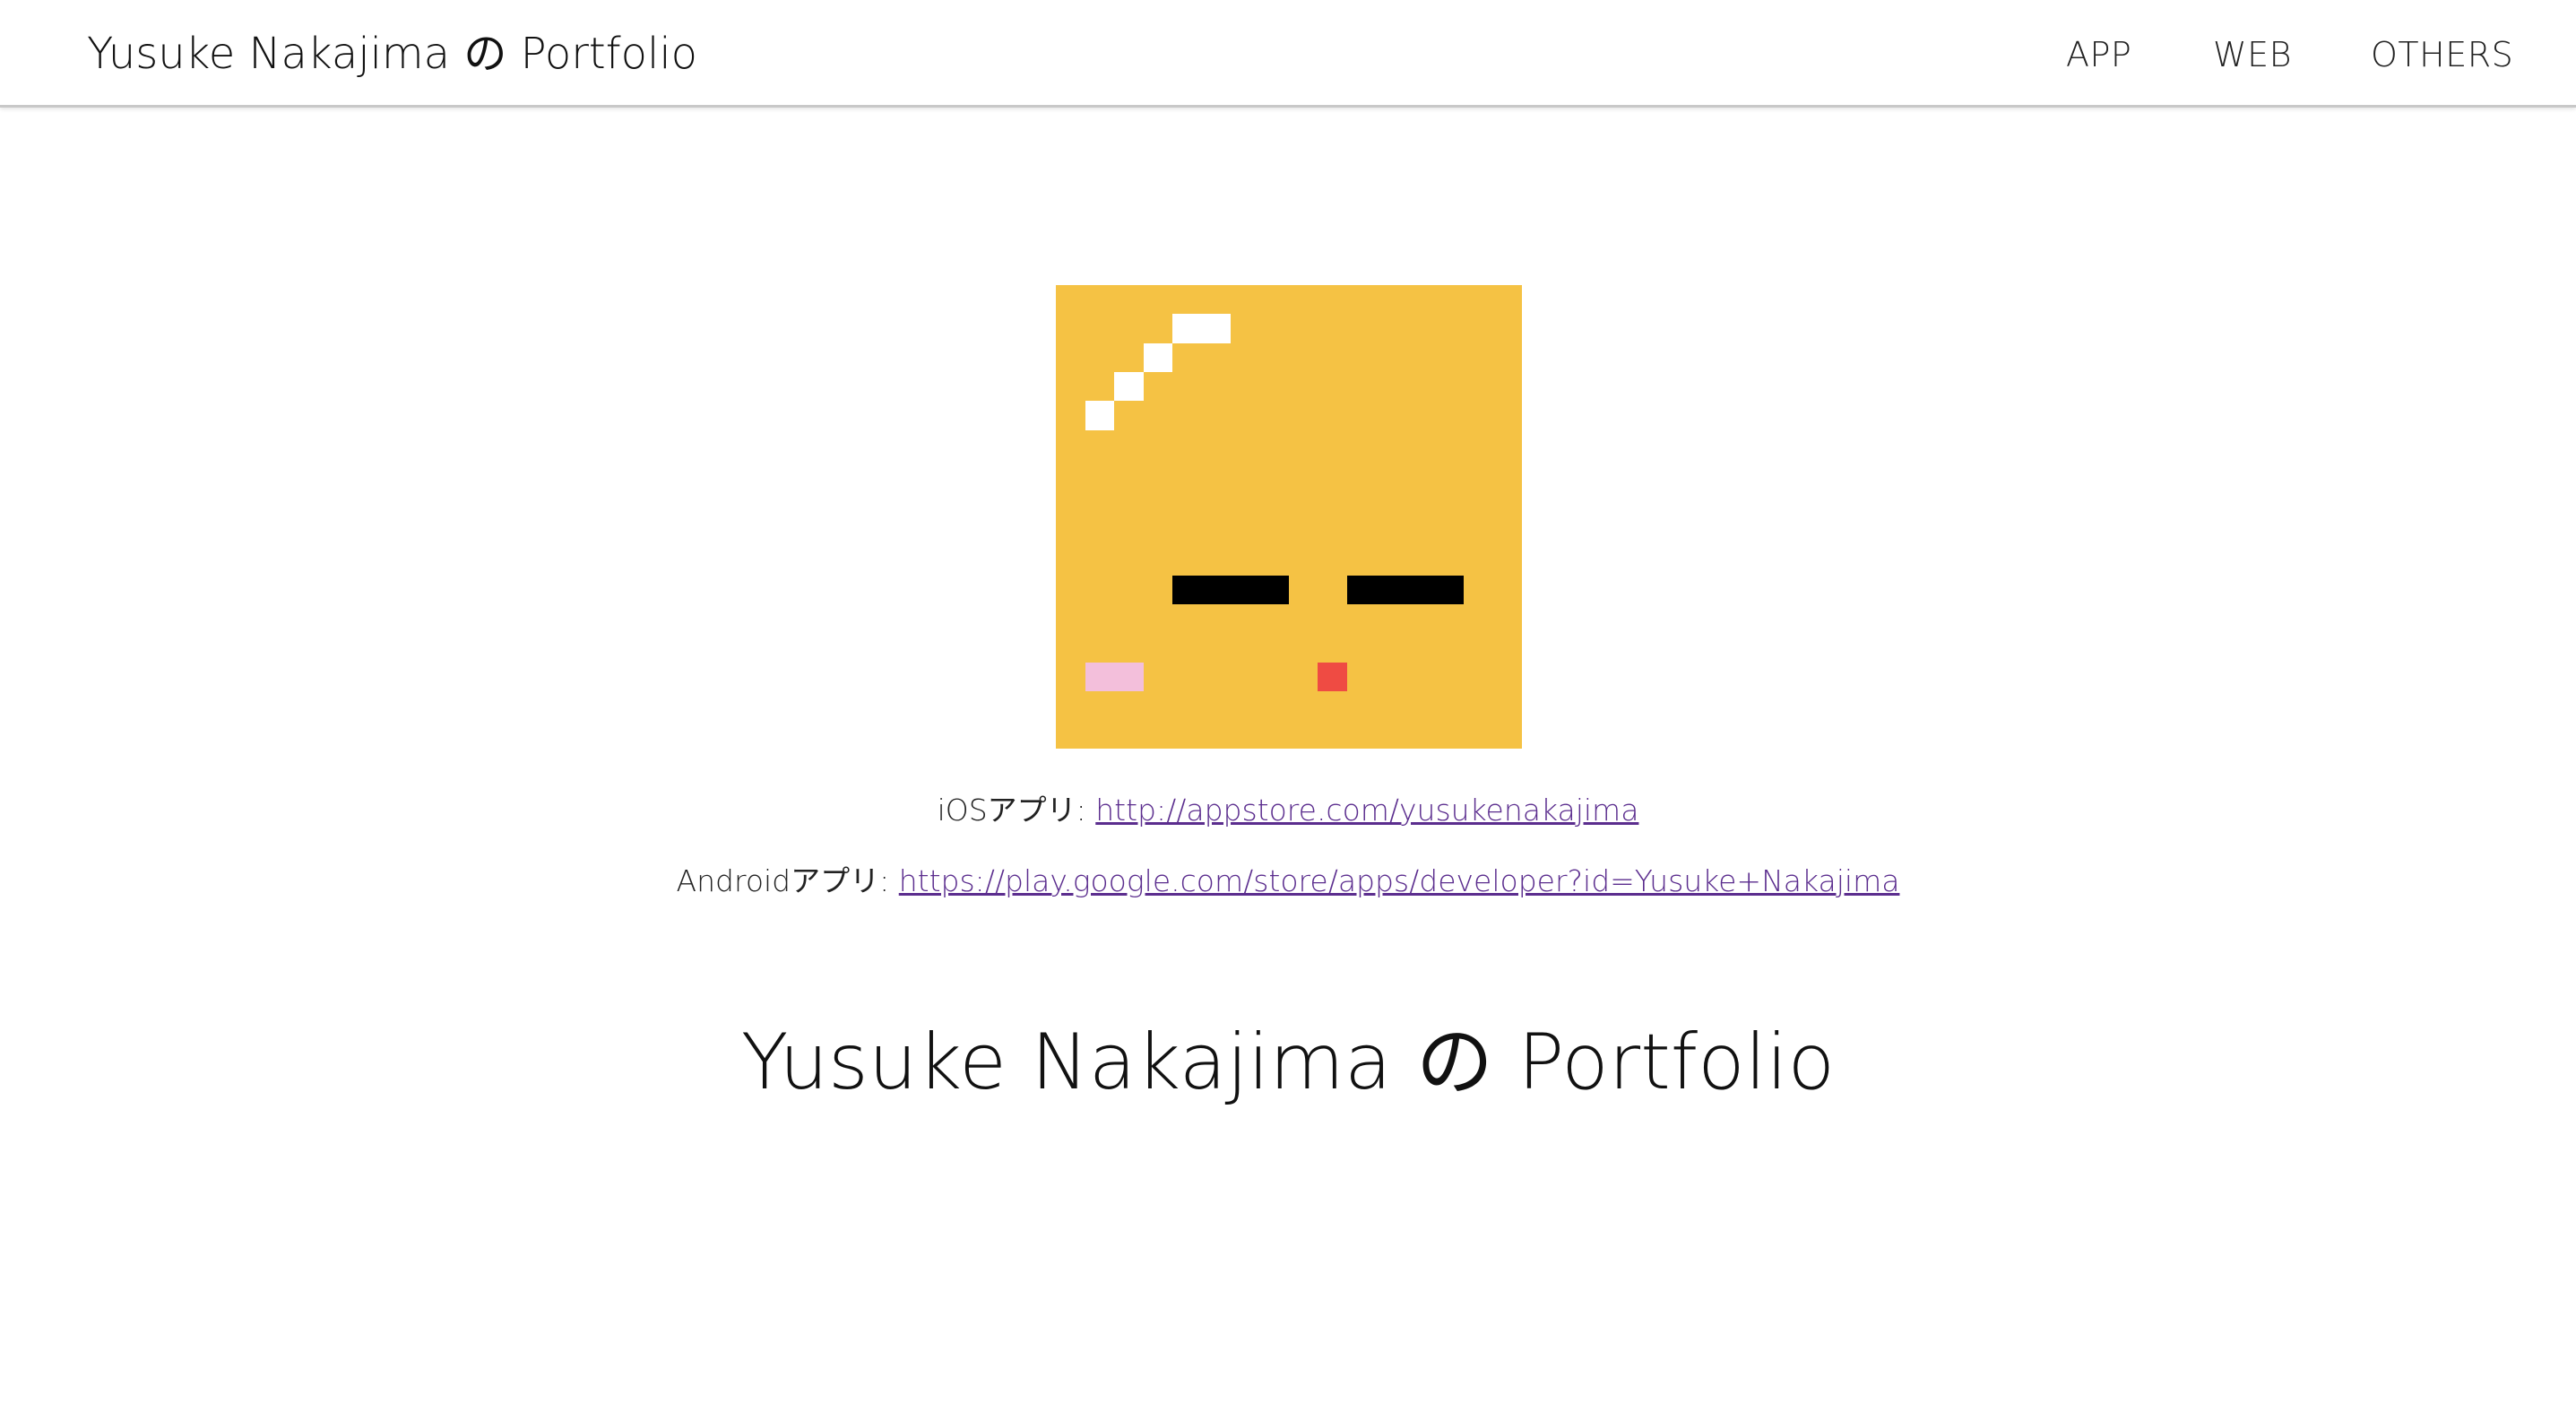 The image size is (2576, 1404). Describe the element at coordinates (392, 54) in the screenshot. I see `brand-link: Yusuke Nakajima の Portfolio` at that location.